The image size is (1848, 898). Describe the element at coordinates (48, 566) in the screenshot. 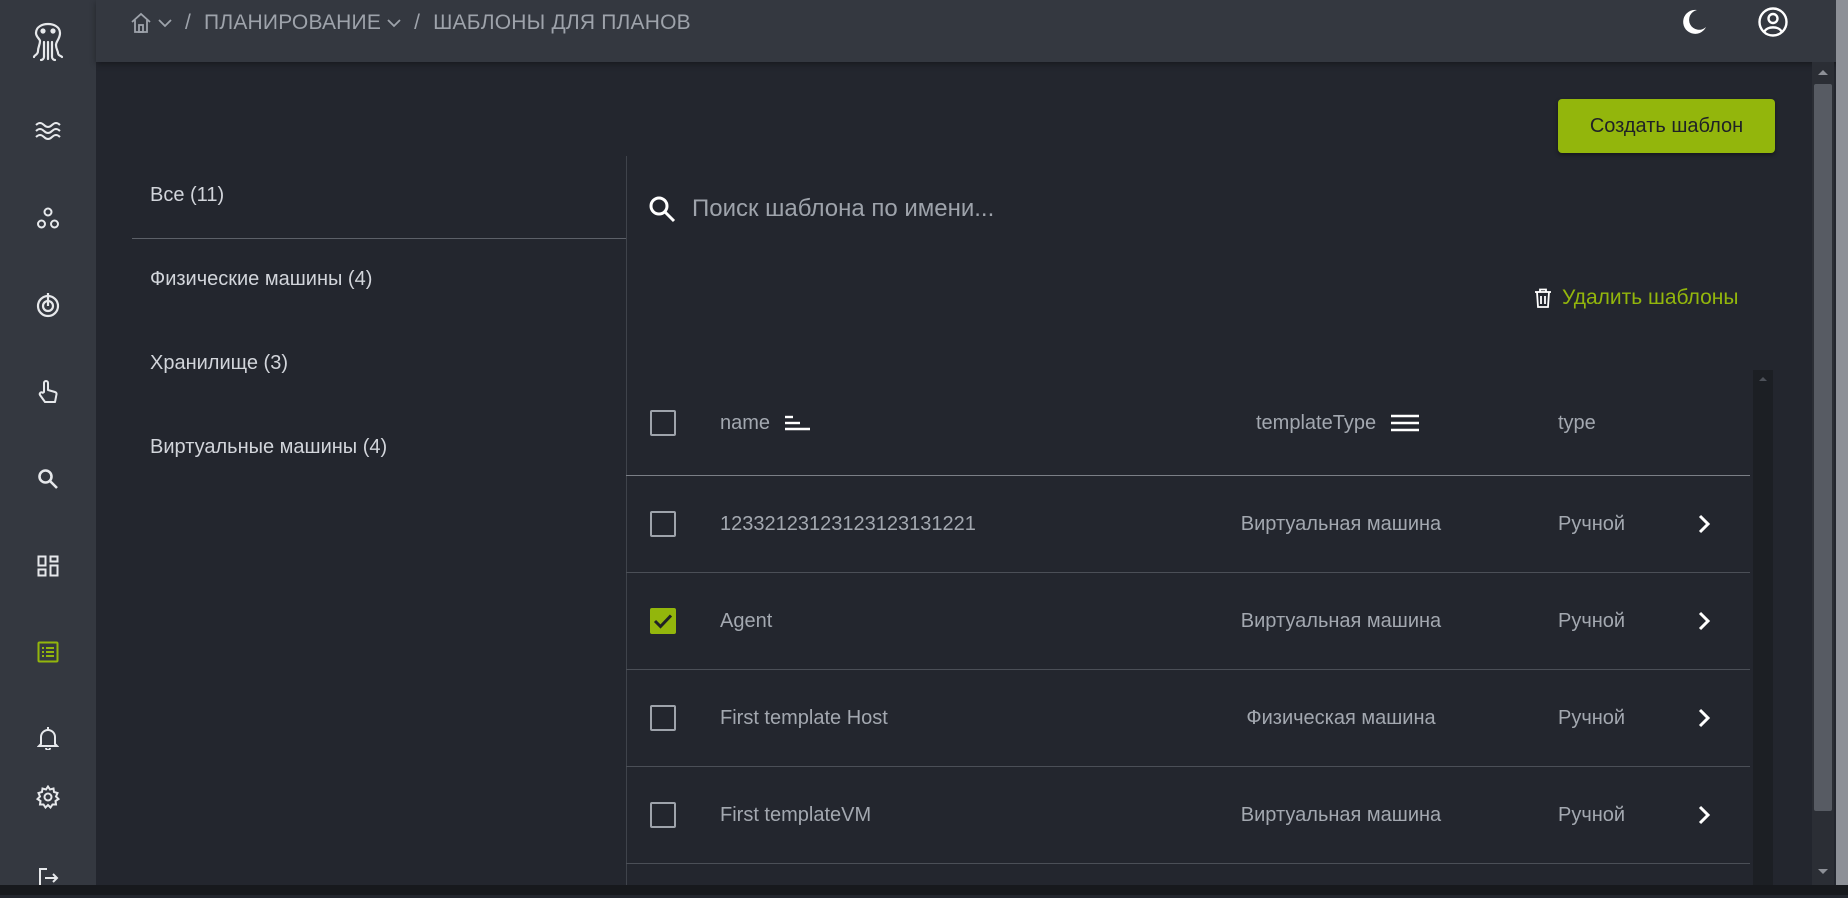

I see `dashboard-icon` at that location.